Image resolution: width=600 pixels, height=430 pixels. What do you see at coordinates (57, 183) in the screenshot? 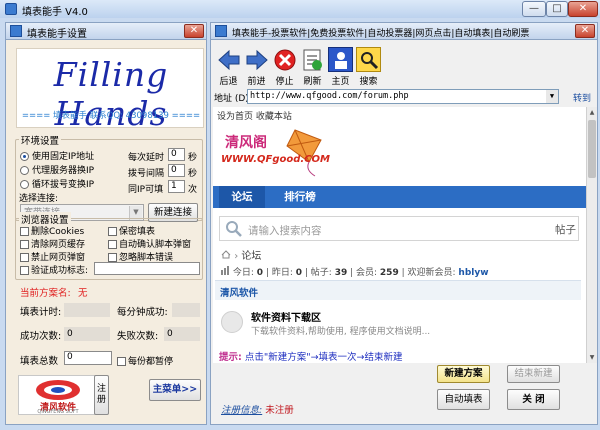
I see `radio-dial-ip: 循环拔号变换IP` at bounding box center [57, 183].